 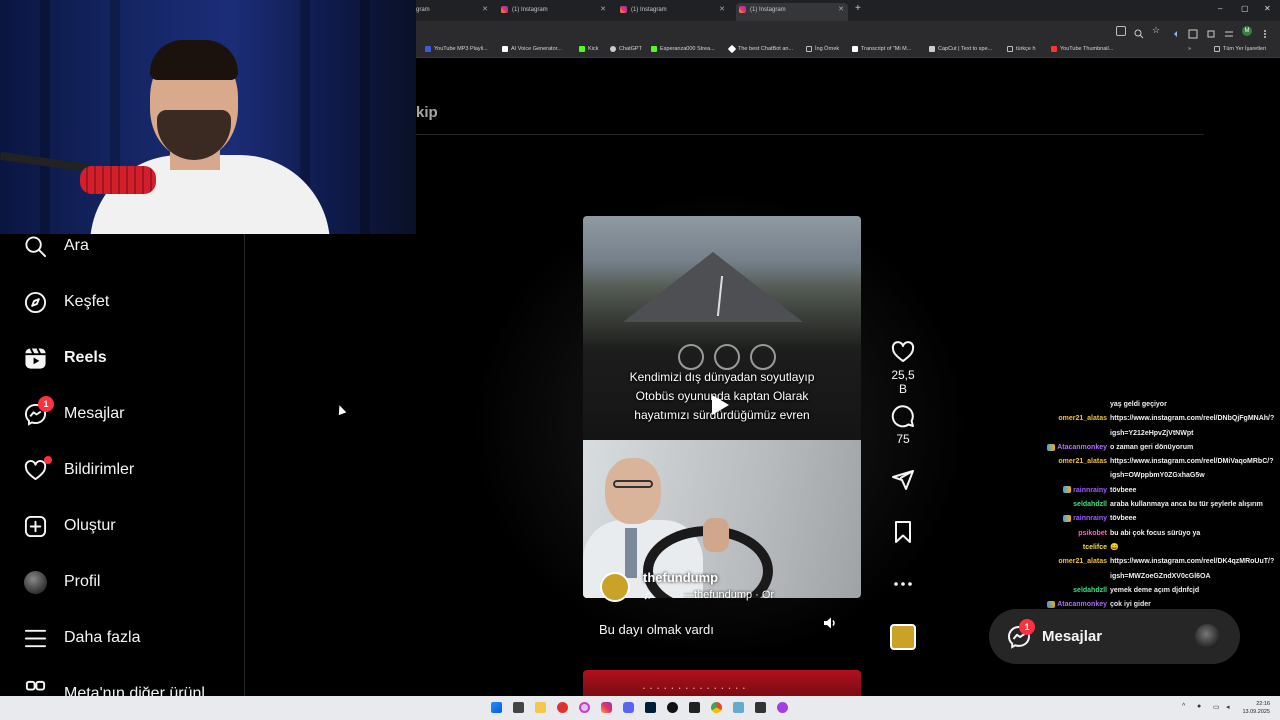 I want to click on browser-menu-icon, so click(x=1265, y=32).